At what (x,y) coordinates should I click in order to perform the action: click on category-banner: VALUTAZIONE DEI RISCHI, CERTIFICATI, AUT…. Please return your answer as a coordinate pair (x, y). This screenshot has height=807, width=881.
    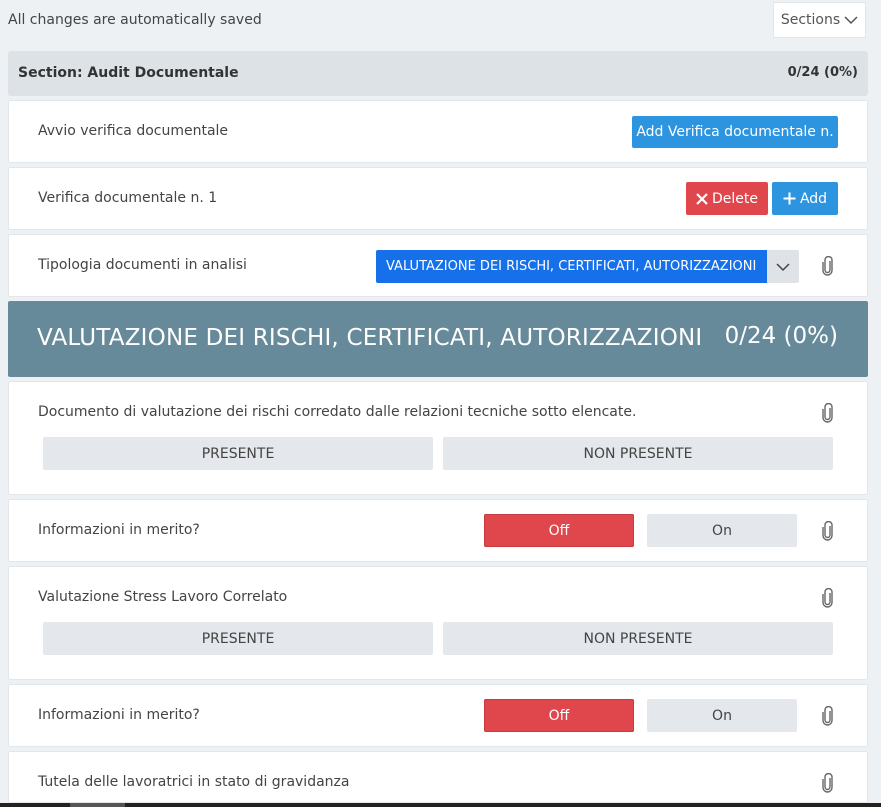
    Looking at the image, I should click on (438, 339).